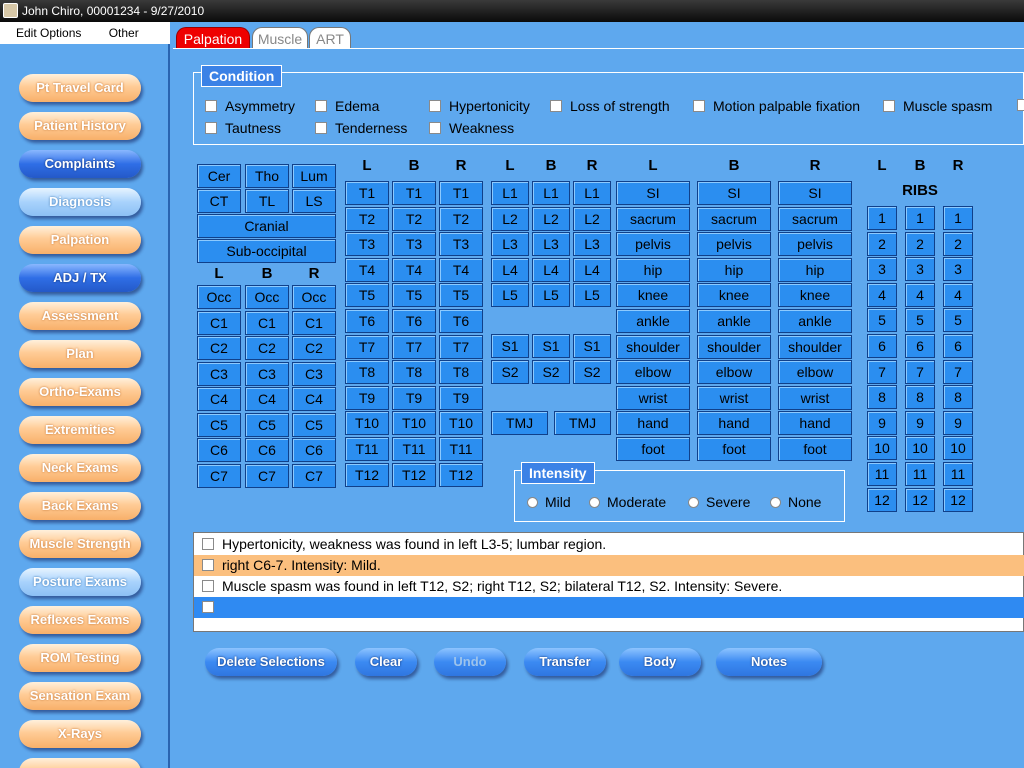  What do you see at coordinates (958, 397) in the screenshot?
I see `rib-right-8-button: 8` at bounding box center [958, 397].